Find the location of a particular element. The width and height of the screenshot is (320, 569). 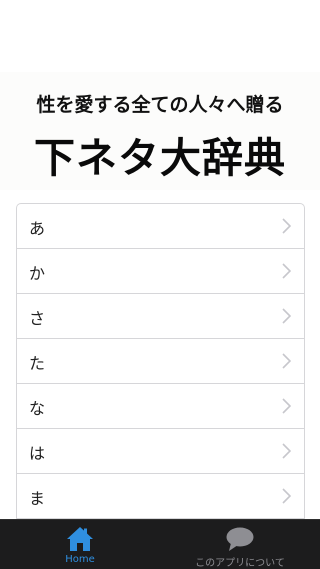

list-item-label: は is located at coordinates (37, 453).